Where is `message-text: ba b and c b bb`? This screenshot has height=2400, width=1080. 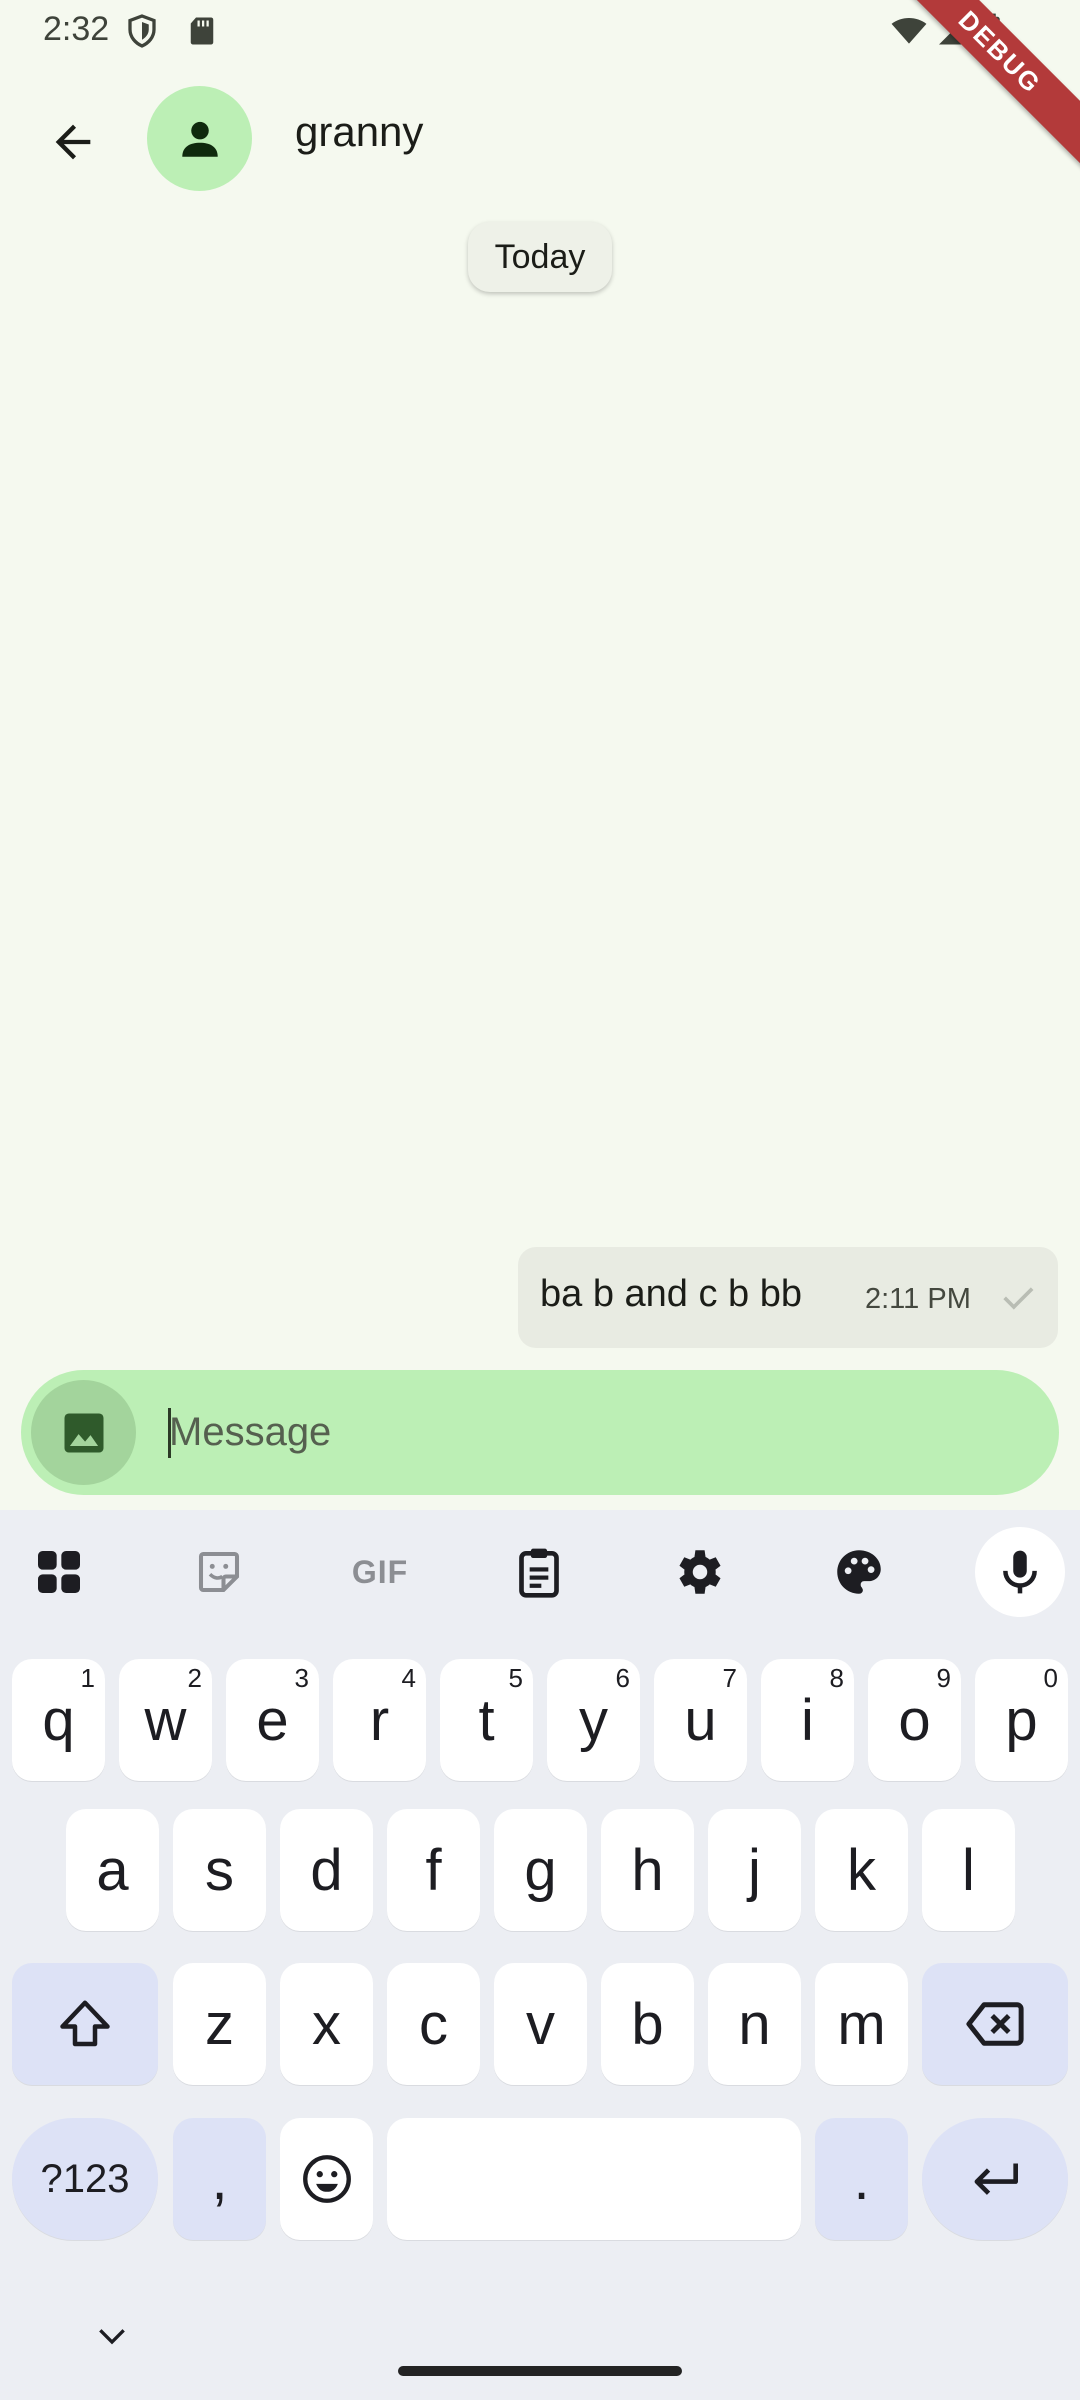
message-text: ba b and c b bb is located at coordinates (671, 1294).